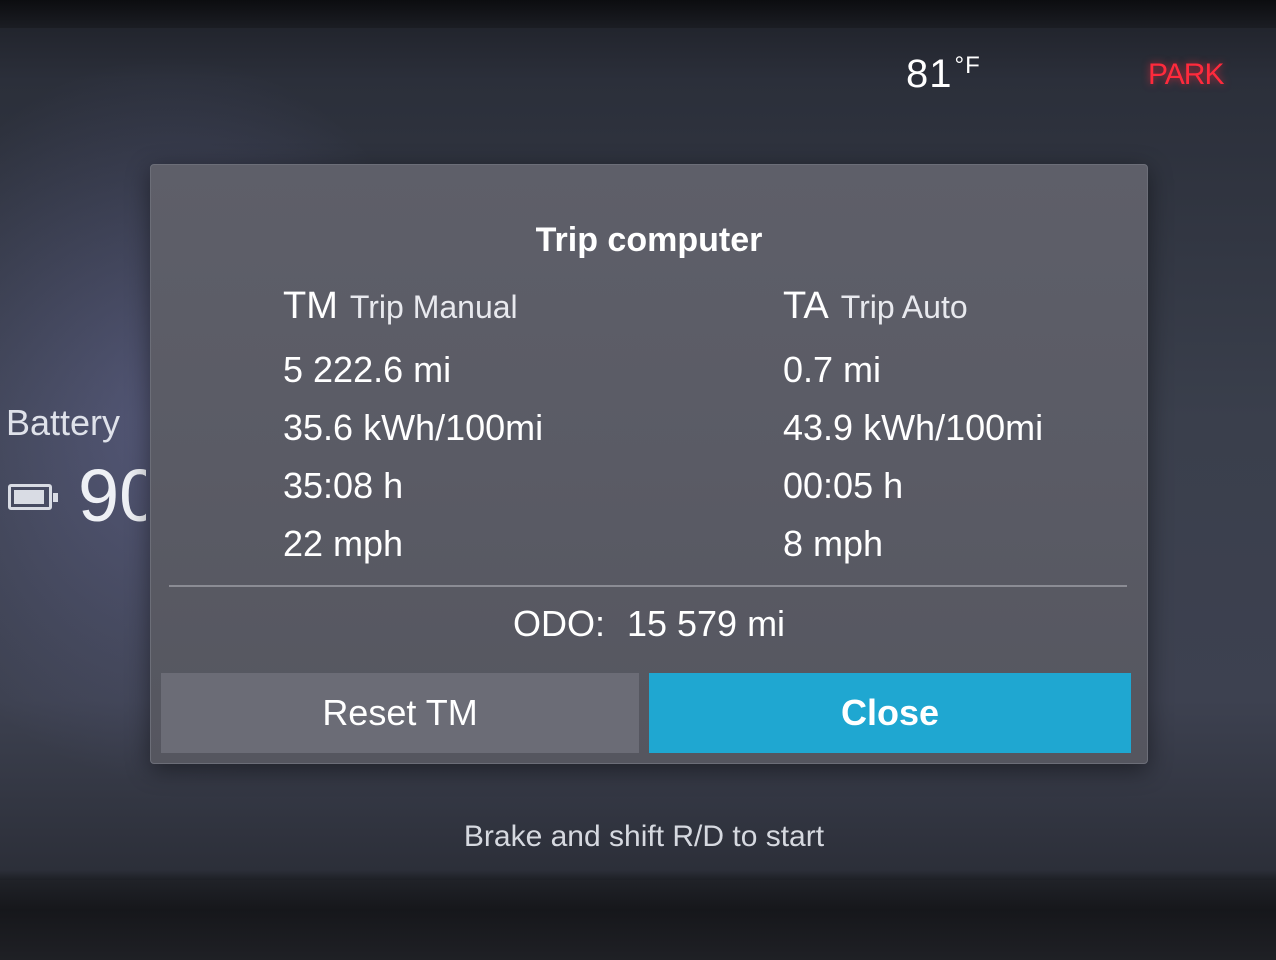  I want to click on trip-auto-name: Trip Auto, so click(904, 307).